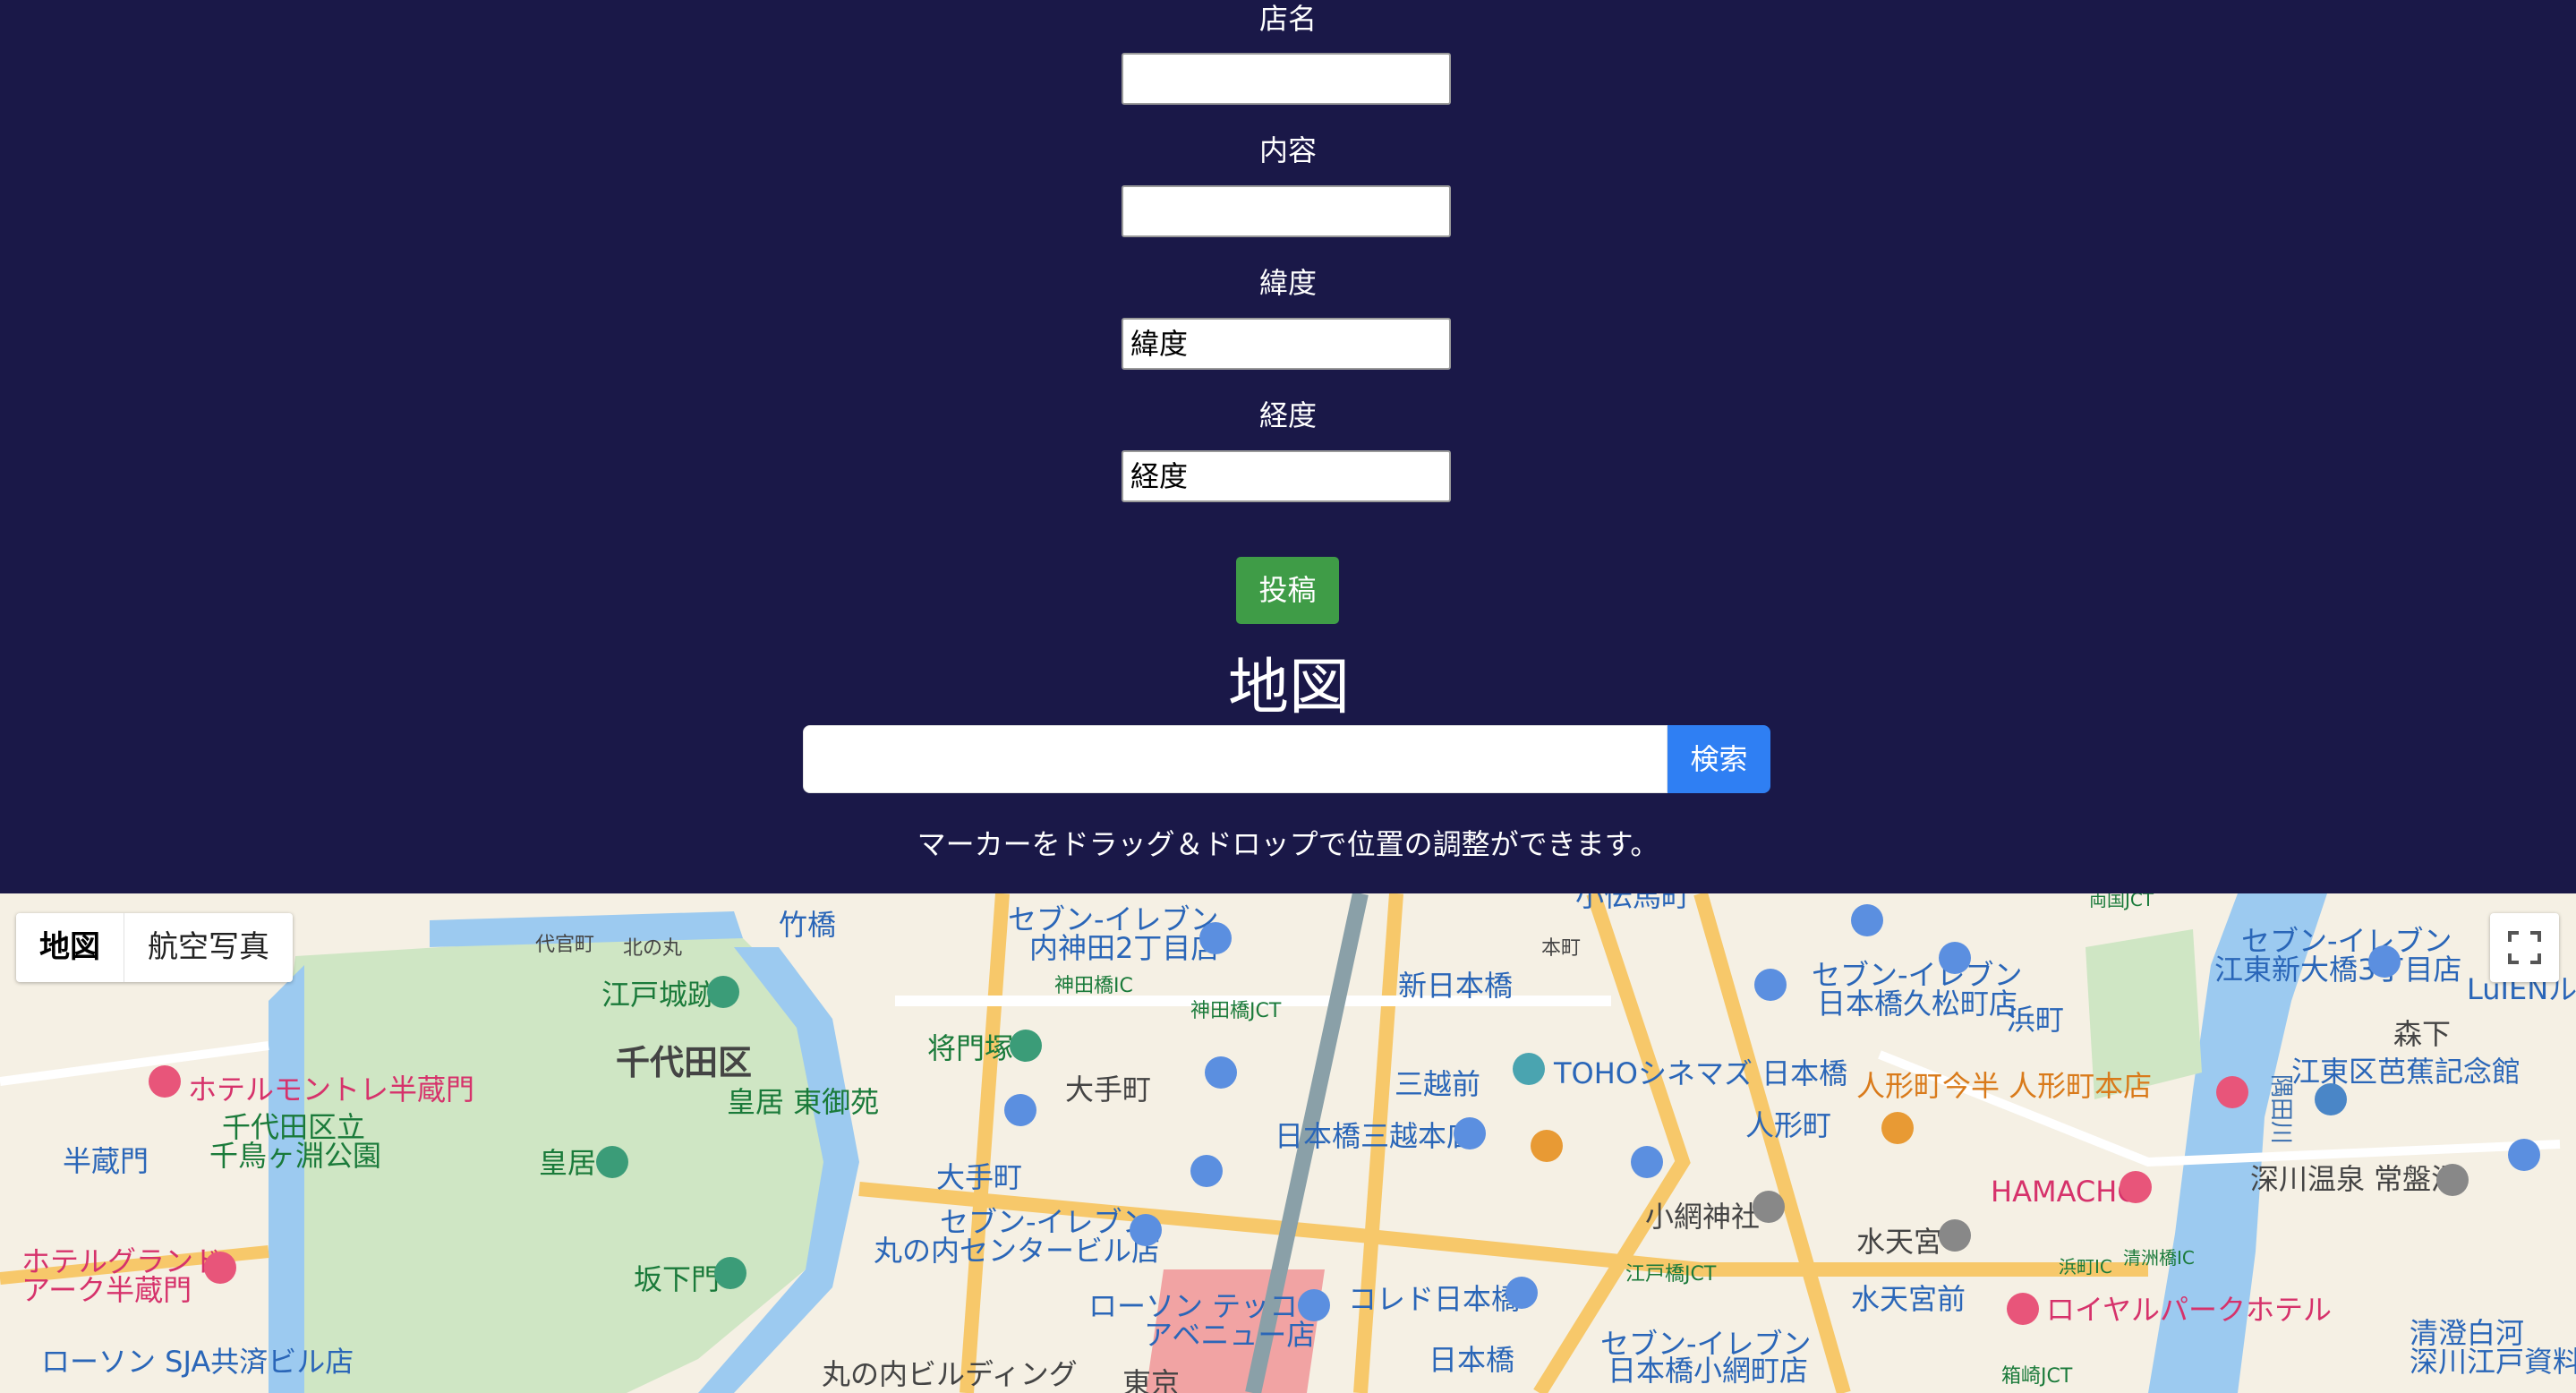 Image resolution: width=2576 pixels, height=1393 pixels. What do you see at coordinates (1529, 1069) in the screenshot?
I see `cinema-pin-icon` at bounding box center [1529, 1069].